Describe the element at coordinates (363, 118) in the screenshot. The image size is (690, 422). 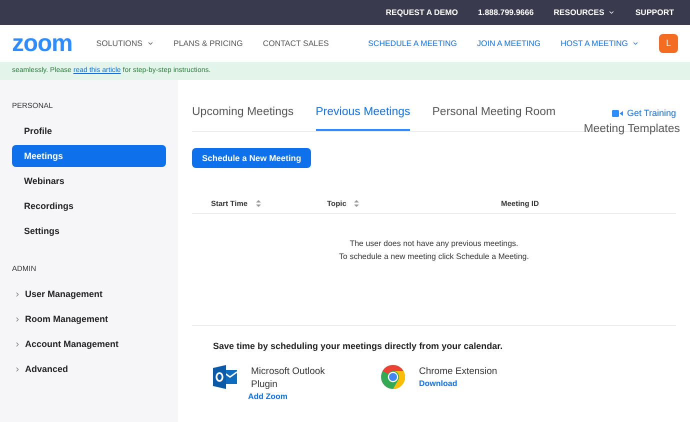
I see `meeting-tab: Previous Meetings` at that location.